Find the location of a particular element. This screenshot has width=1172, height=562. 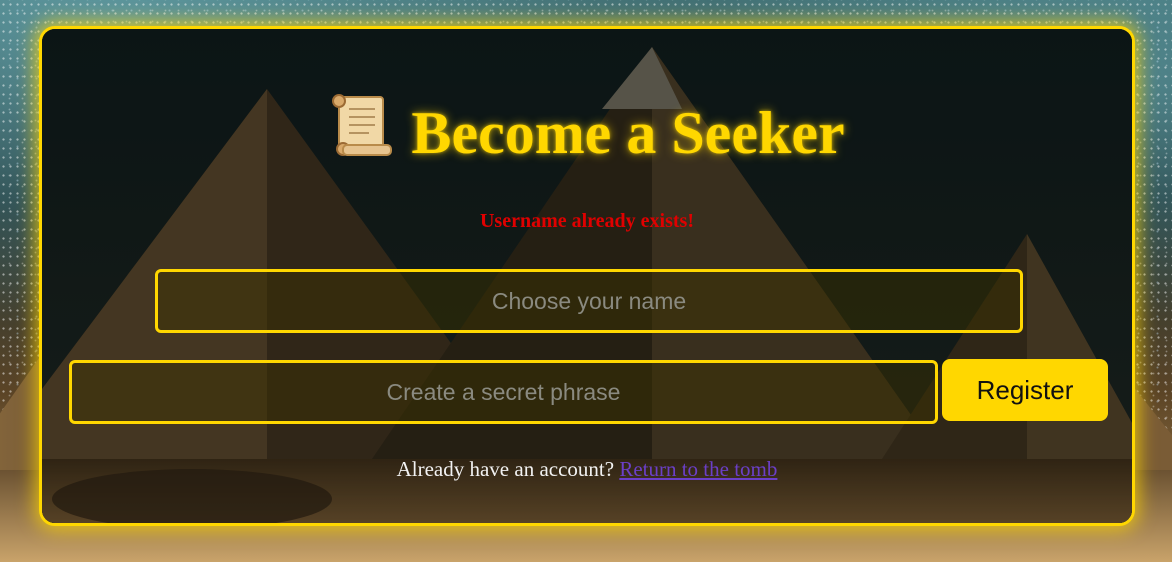

login-prompt-text: Already have an account? is located at coordinates (505, 469).